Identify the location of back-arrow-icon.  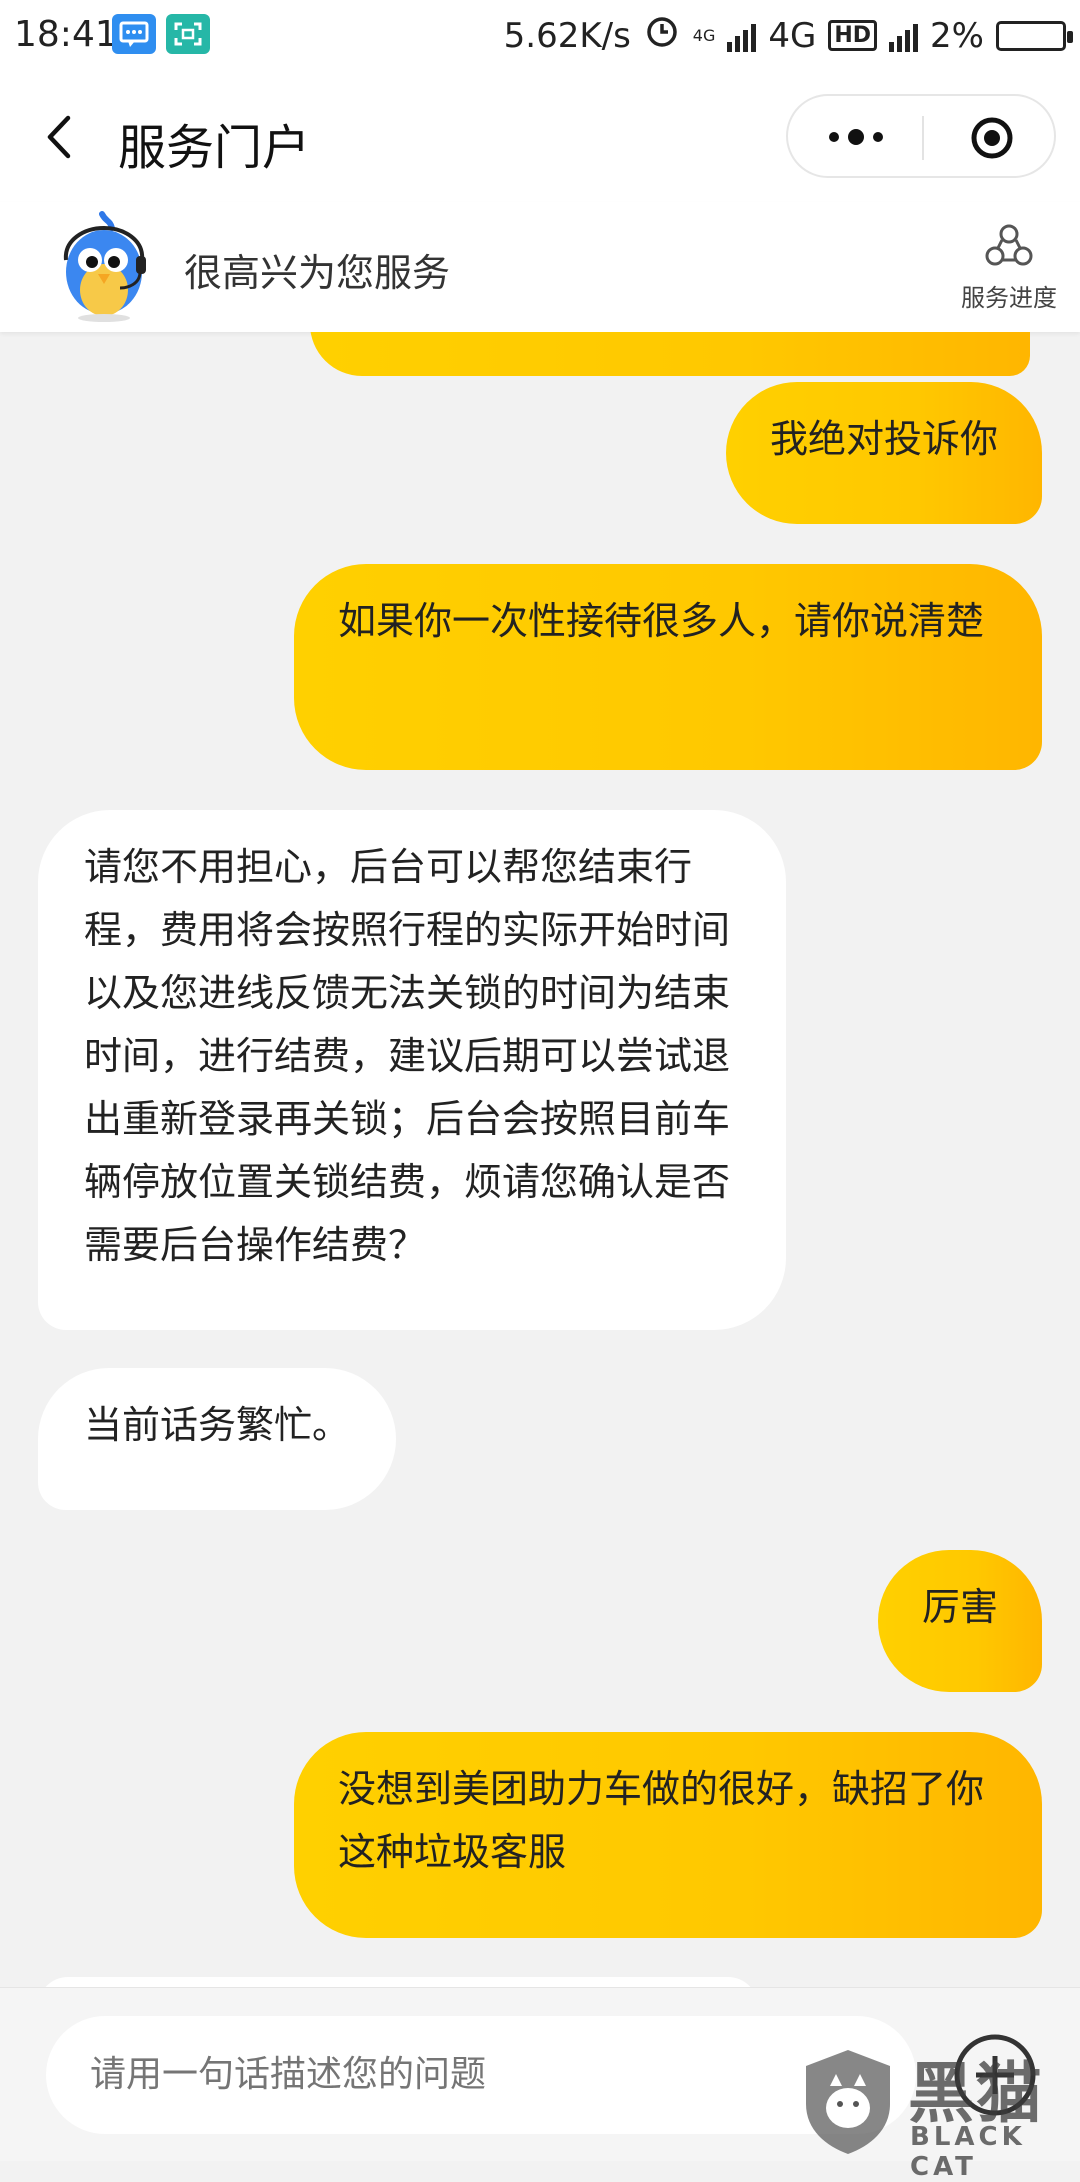
(60, 137).